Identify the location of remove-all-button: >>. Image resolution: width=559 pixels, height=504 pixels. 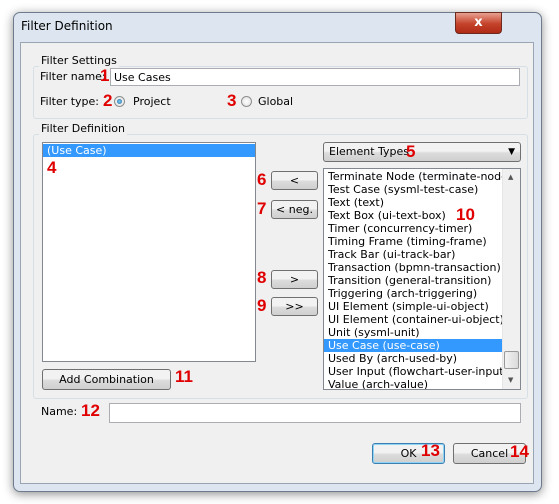
(294, 306).